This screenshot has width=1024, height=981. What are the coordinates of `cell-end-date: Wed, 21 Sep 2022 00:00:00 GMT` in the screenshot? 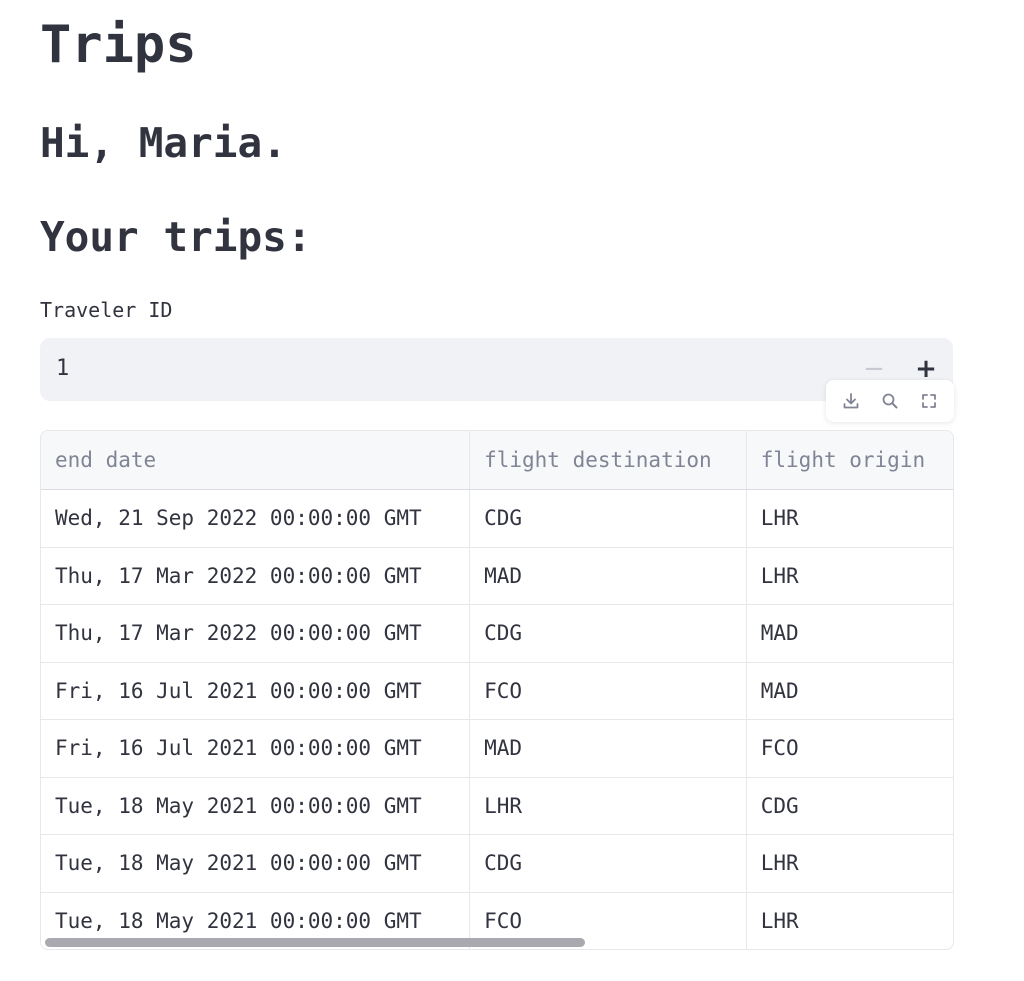 It's located at (256, 518).